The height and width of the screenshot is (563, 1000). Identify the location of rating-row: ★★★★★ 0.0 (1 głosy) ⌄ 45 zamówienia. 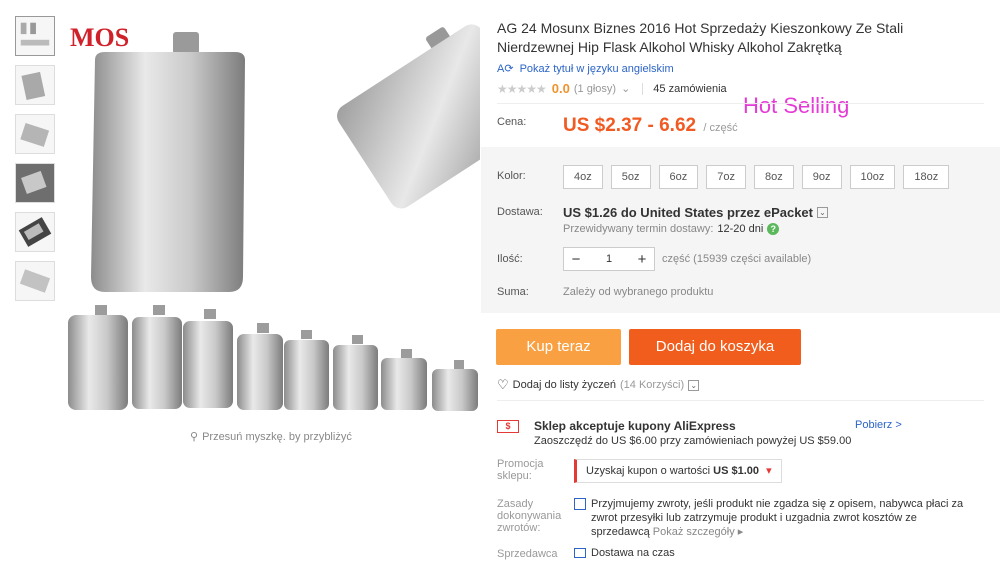
(612, 88).